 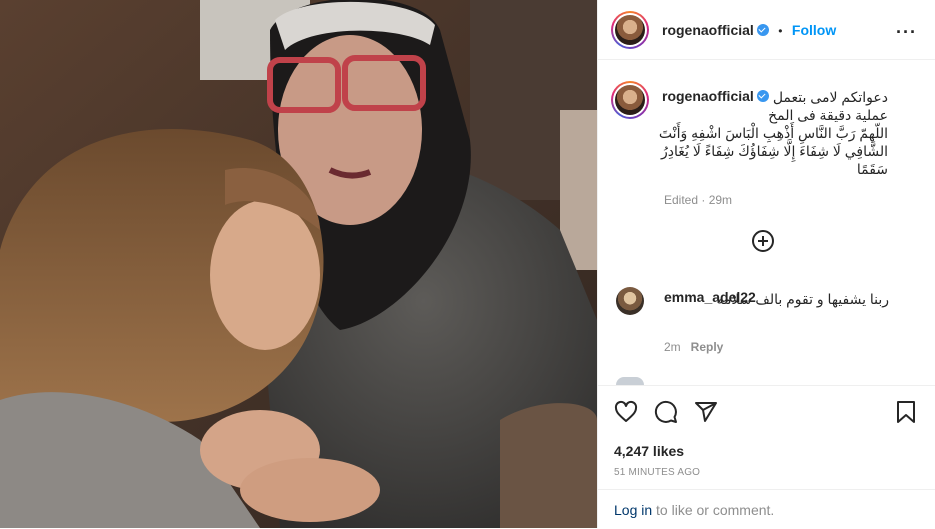 I want to click on post-header: rogenaofficial • Follow ···, so click(x=766, y=30).